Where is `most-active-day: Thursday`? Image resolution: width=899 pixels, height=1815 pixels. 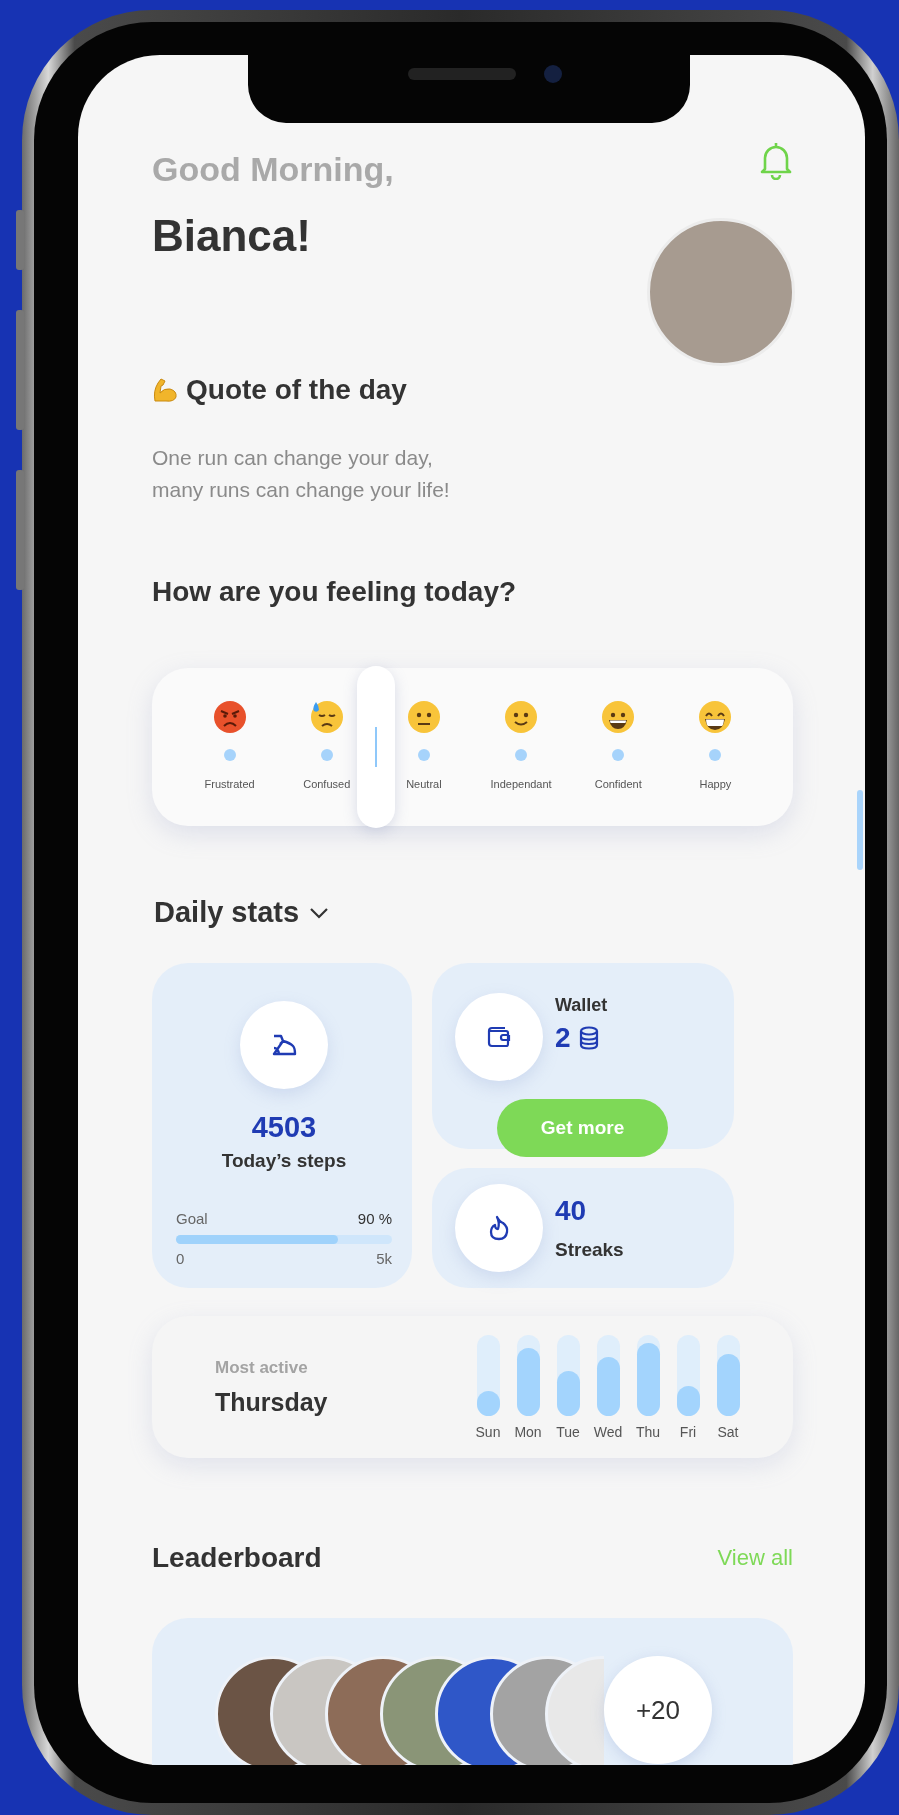
most-active-day: Thursday is located at coordinates (271, 1402).